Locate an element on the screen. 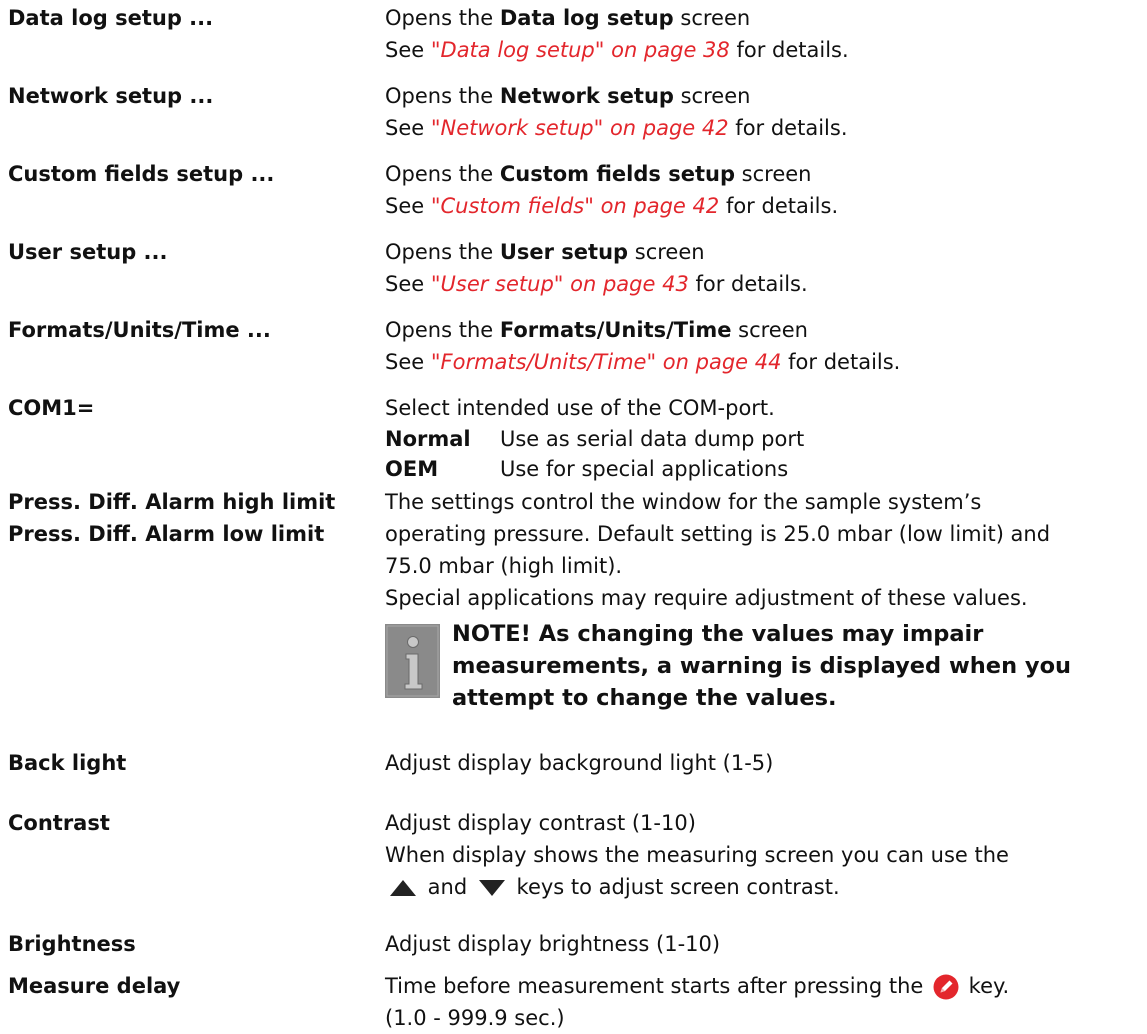 The image size is (1147, 1034). page-reference-link: "Data log setup" on page 38 is located at coordinates (580, 50).